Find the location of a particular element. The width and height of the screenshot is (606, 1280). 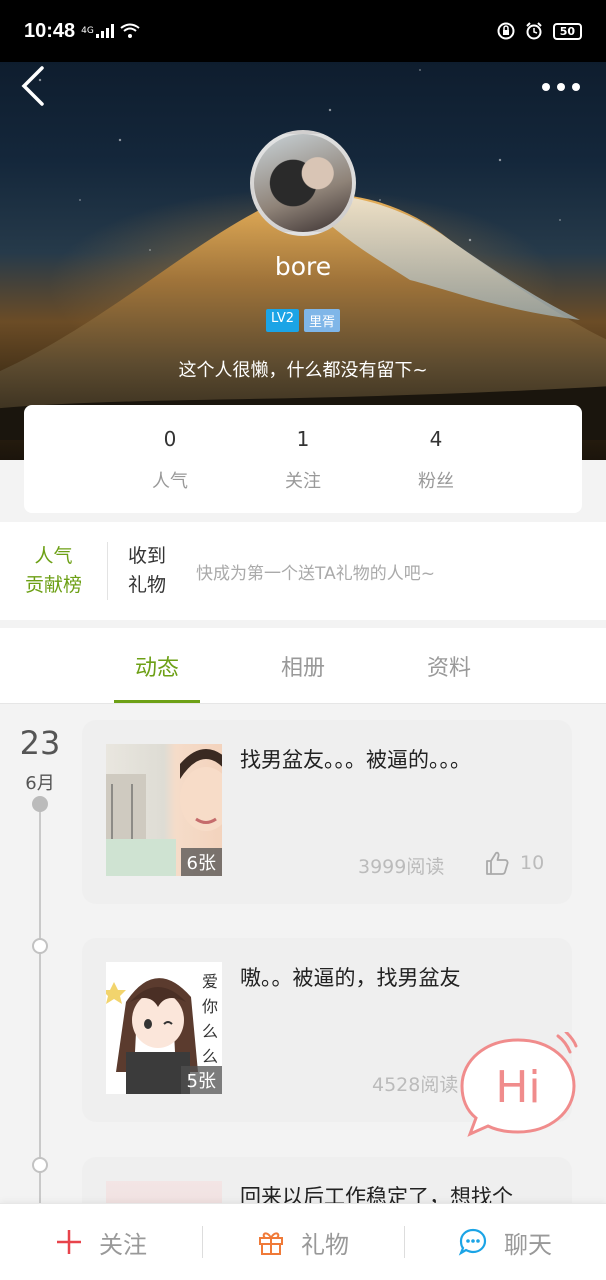

stat-label: 粉丝 is located at coordinates (436, 481).